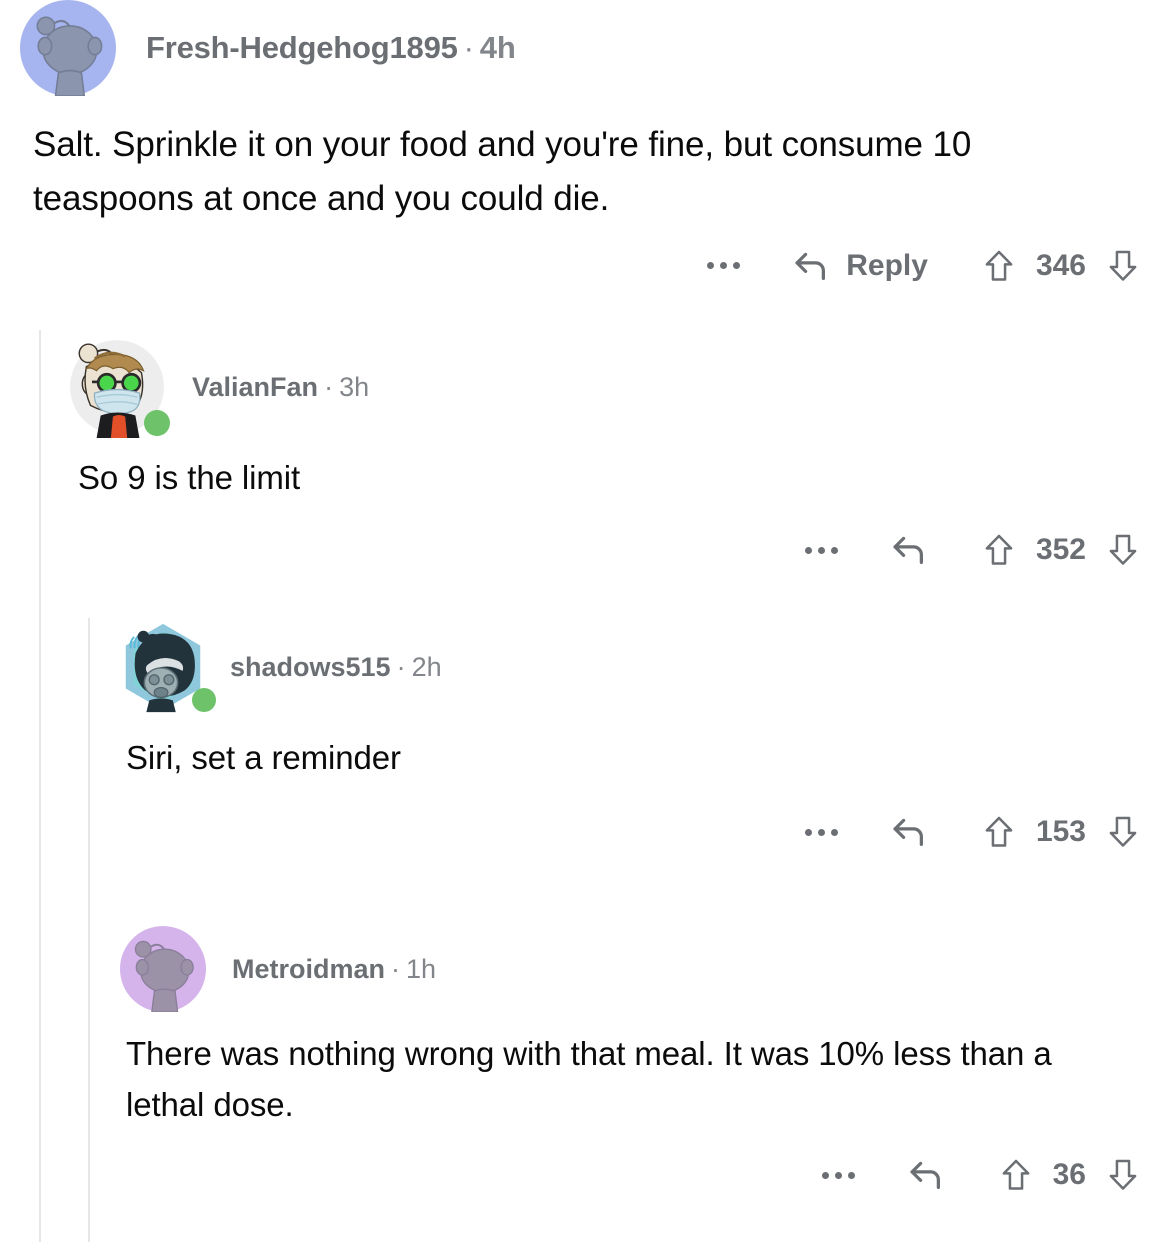 The image size is (1170, 1242). I want to click on comment-actions: 36, so click(640, 1175).